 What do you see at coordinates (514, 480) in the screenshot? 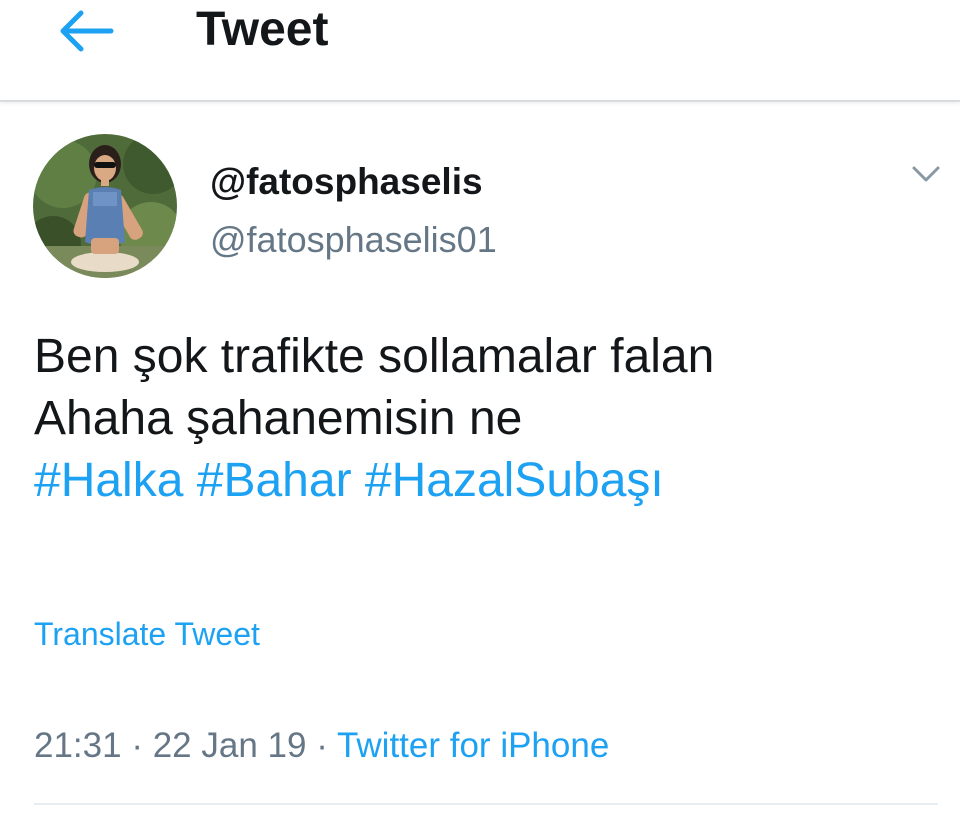
I see `hashtag-link: #HazalSubaşı` at bounding box center [514, 480].